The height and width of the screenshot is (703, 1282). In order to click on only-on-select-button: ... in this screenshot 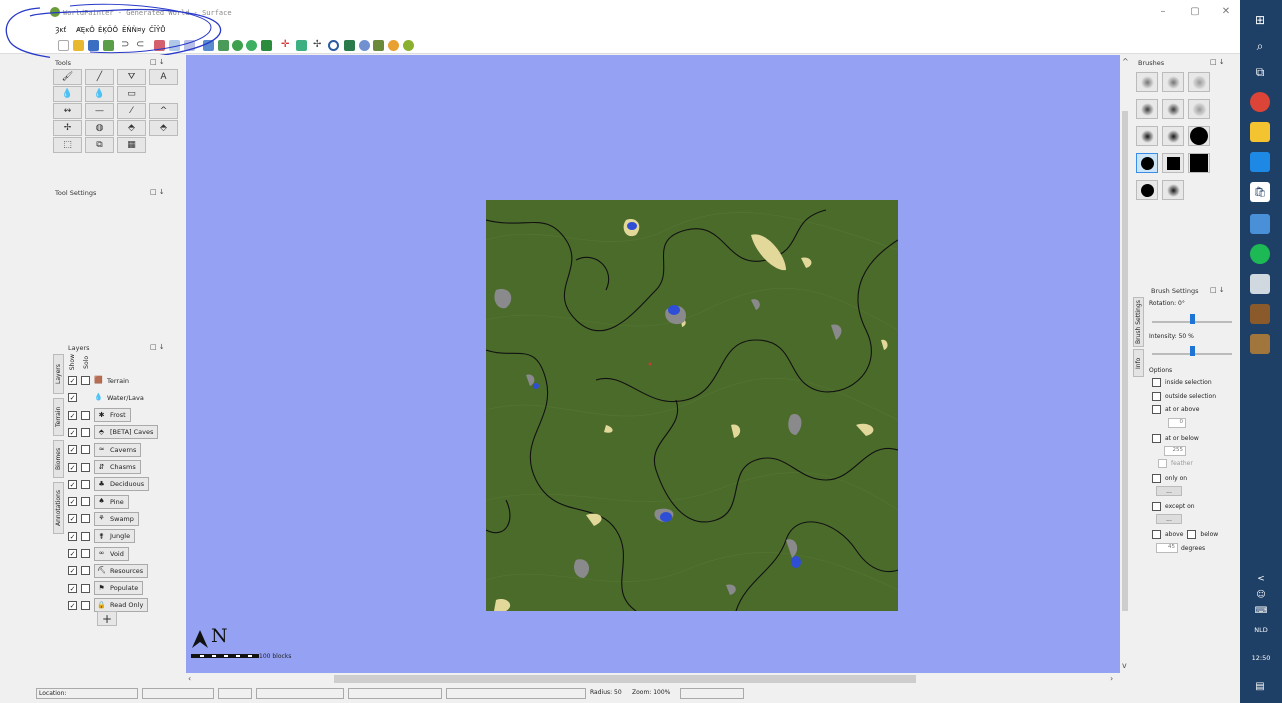, I will do `click(1169, 491)`.